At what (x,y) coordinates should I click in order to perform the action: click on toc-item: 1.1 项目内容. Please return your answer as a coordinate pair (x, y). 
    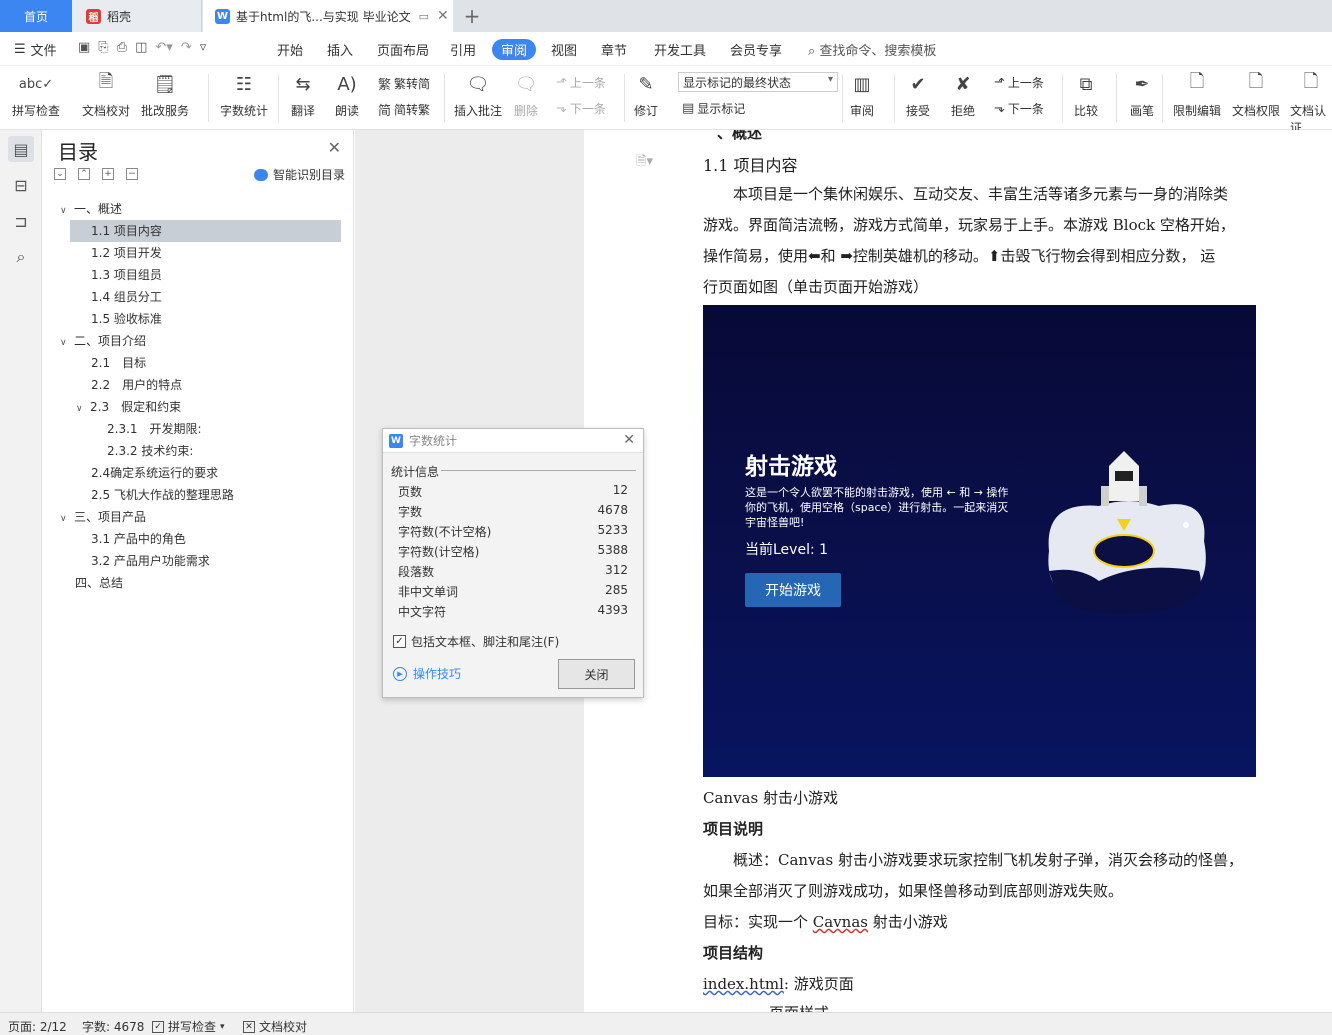
    Looking at the image, I should click on (205, 231).